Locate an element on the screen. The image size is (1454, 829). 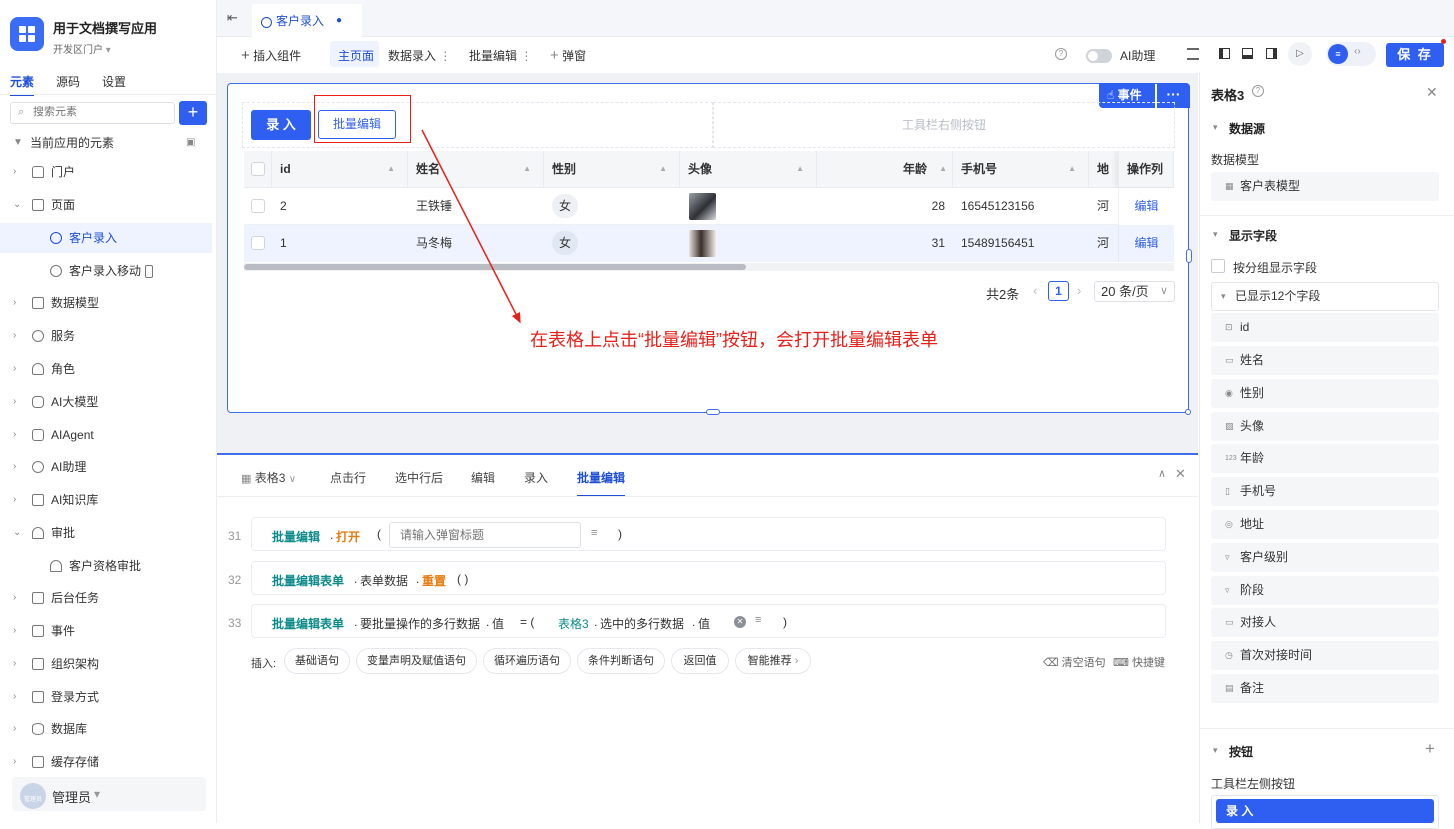
field-label: 年龄 is located at coordinates (1252, 458).